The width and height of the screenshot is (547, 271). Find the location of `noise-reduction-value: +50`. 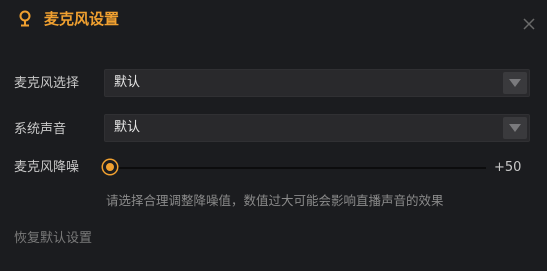

noise-reduction-value: +50 is located at coordinates (508, 167).